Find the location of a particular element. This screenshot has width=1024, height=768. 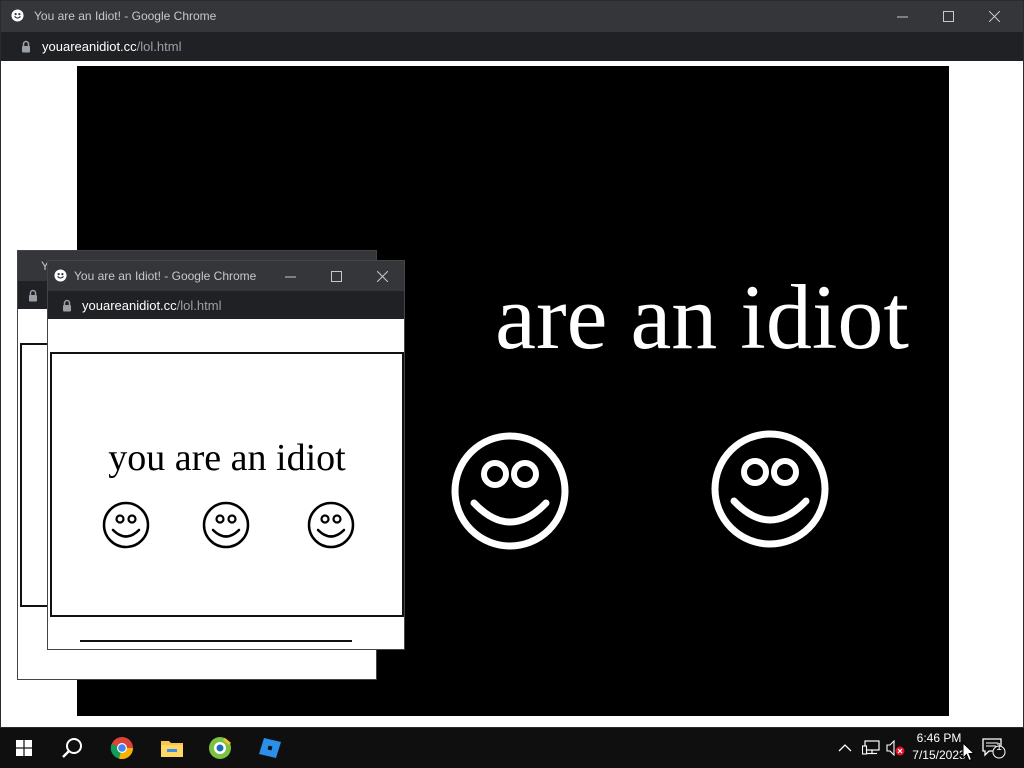

volume-tray-button is located at coordinates (896, 748).